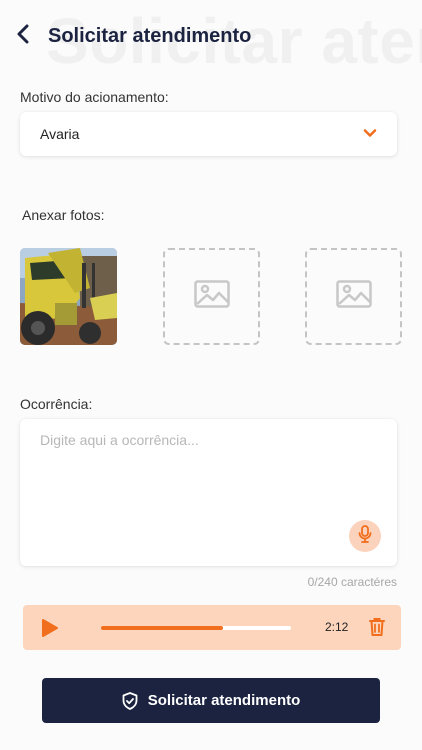 The width and height of the screenshot is (422, 750). I want to click on motivo-select-value: Avaria, so click(60, 134).